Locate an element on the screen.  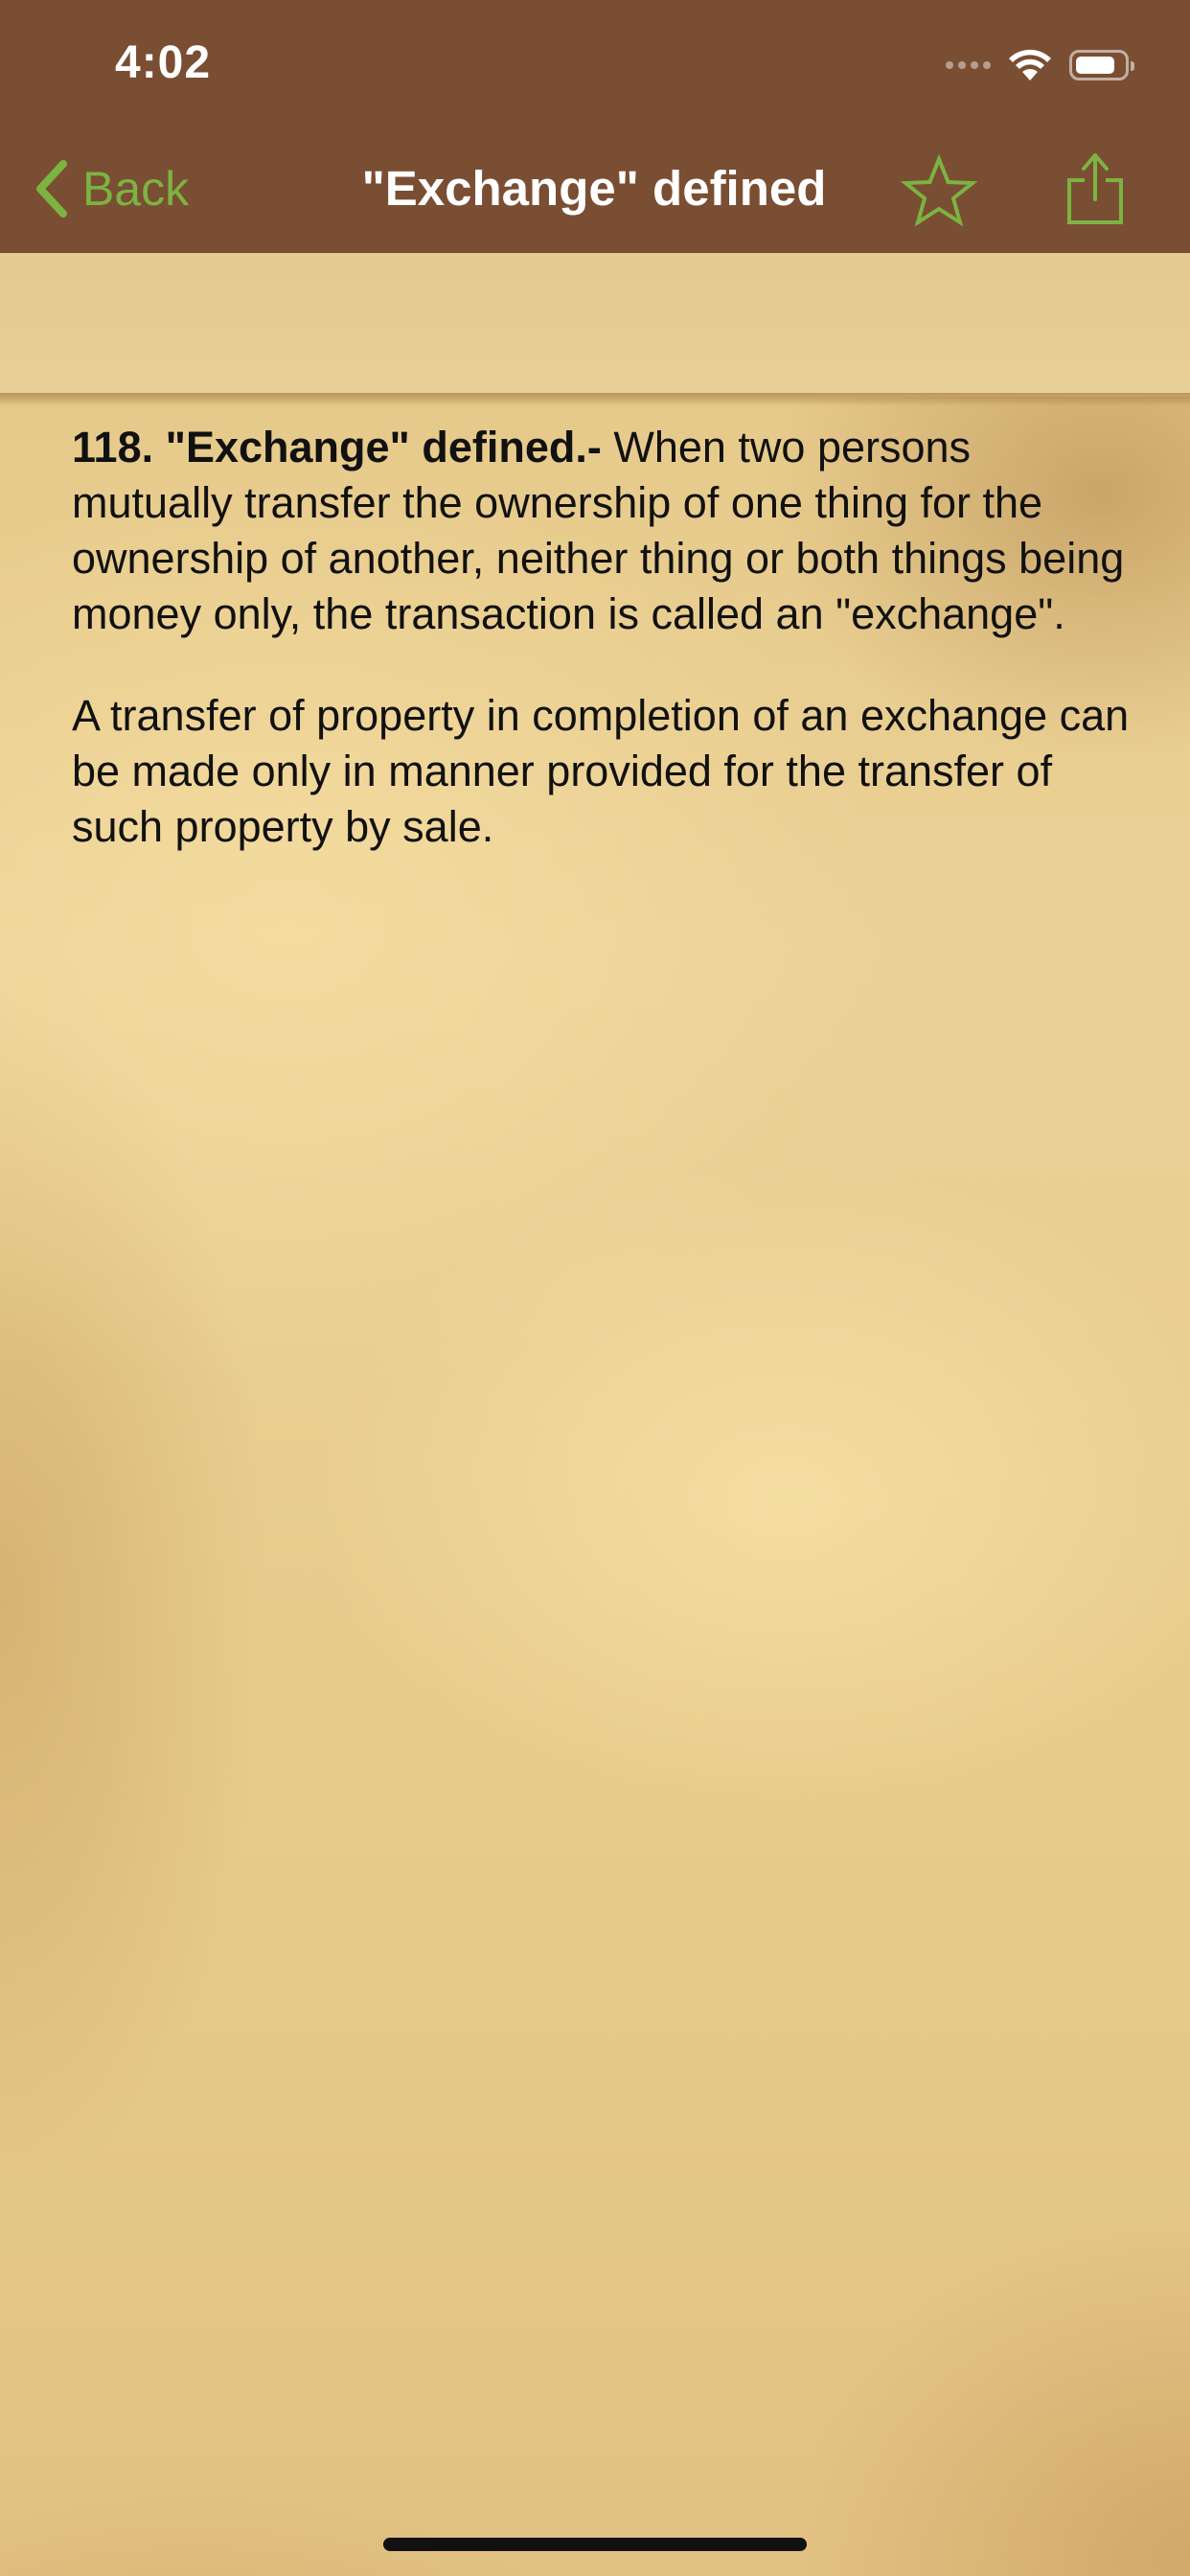
navigation-bar: 4:02 Back "Exchange" defined is located at coordinates (595, 126).